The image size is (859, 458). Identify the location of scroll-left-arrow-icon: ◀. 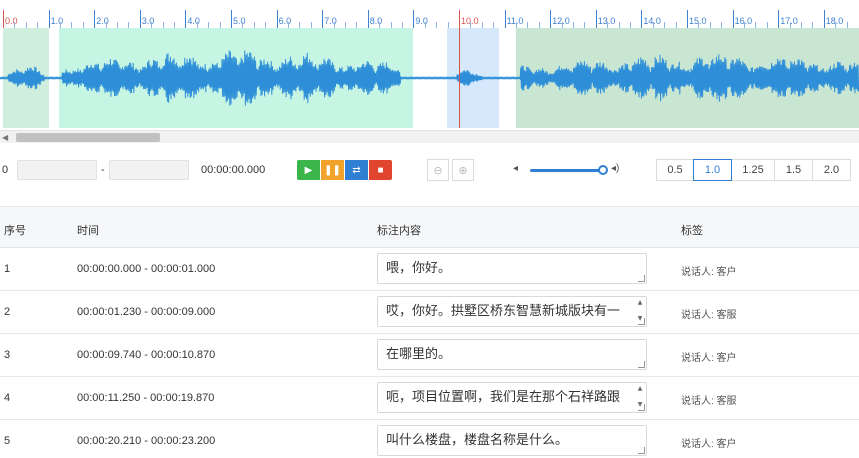
(5, 137).